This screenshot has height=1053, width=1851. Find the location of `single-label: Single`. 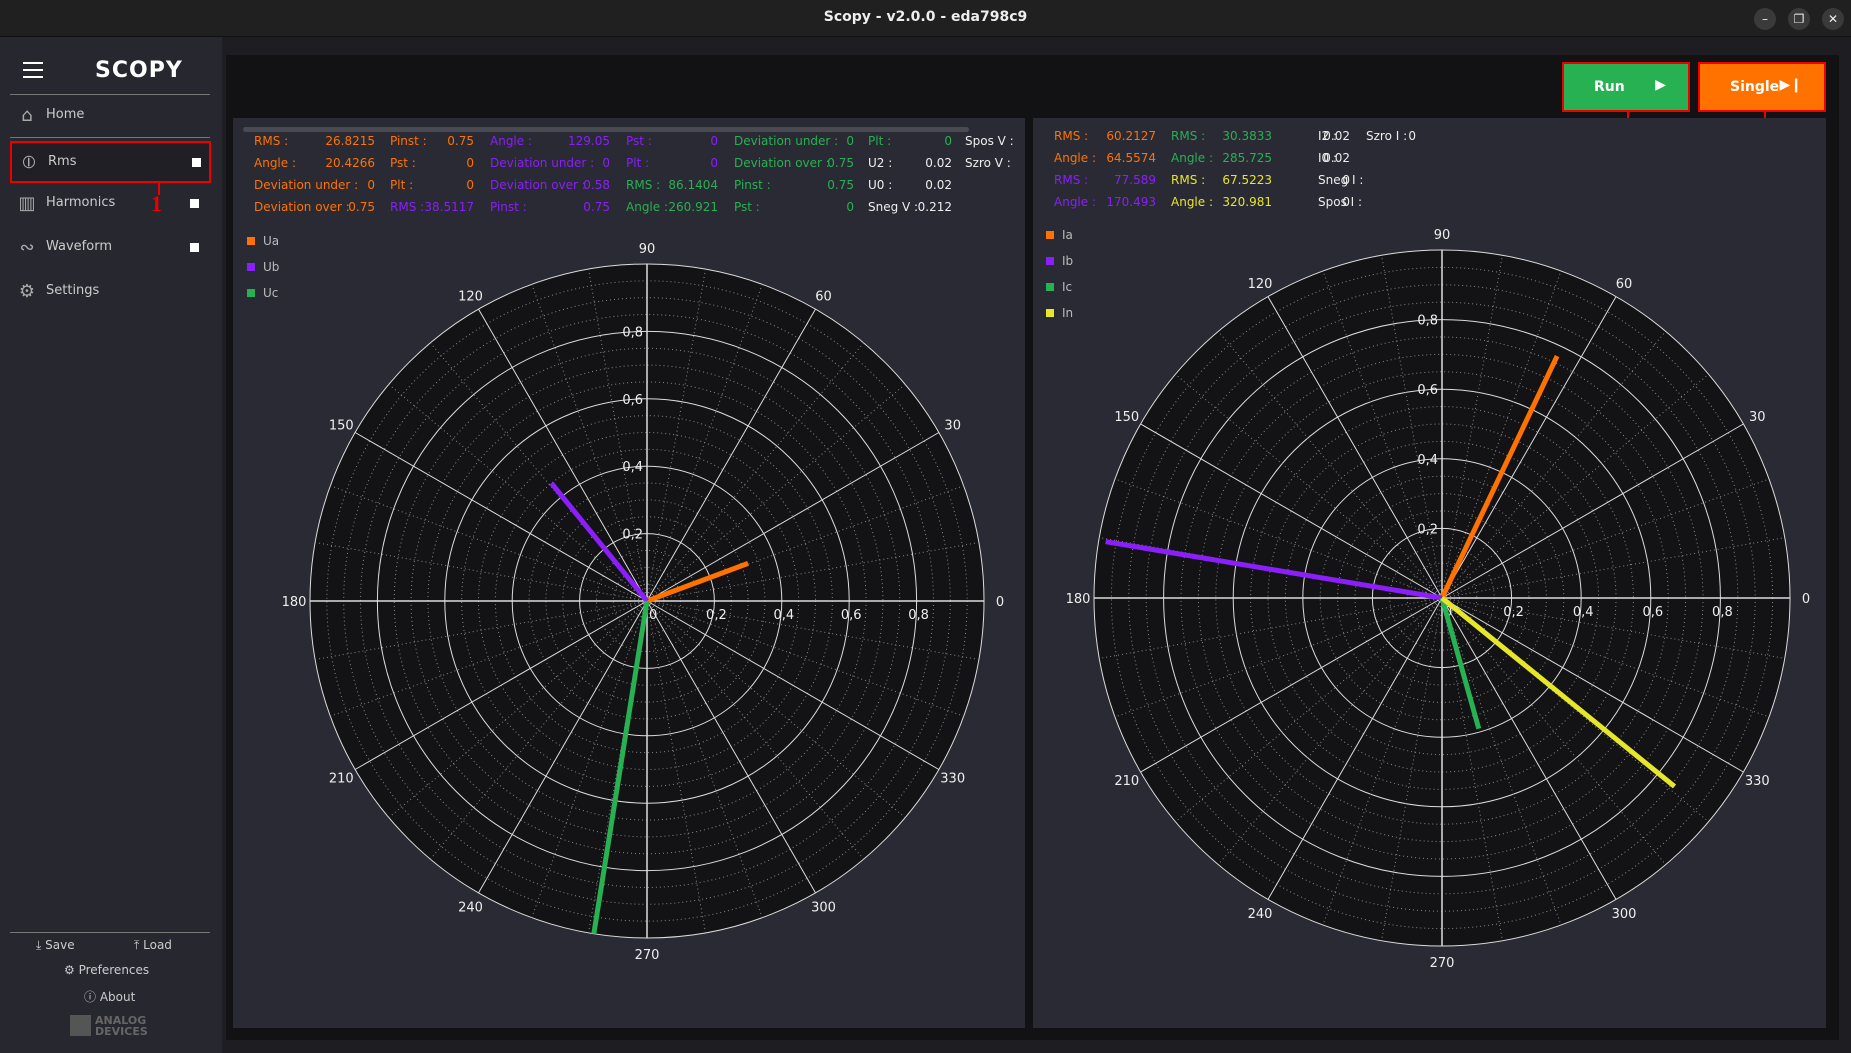

single-label: Single is located at coordinates (1755, 87).